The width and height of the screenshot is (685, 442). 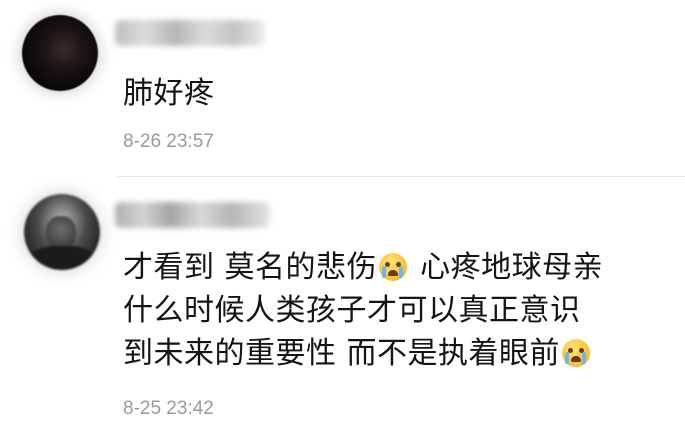 I want to click on comment-text-line: 到未来的重要性 而不是执着眼前, so click(x=363, y=353).